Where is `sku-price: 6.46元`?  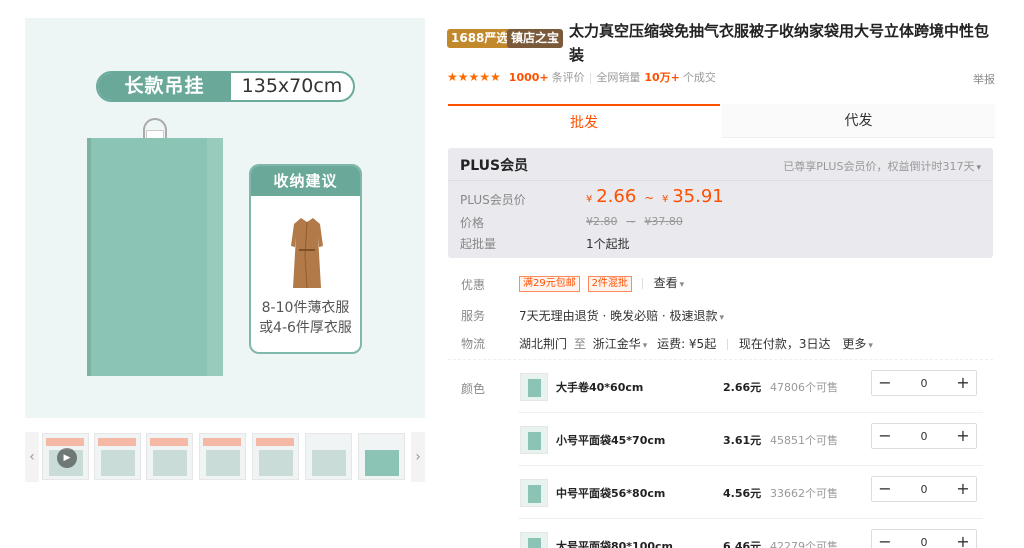
sku-price: 6.46元 is located at coordinates (742, 544).